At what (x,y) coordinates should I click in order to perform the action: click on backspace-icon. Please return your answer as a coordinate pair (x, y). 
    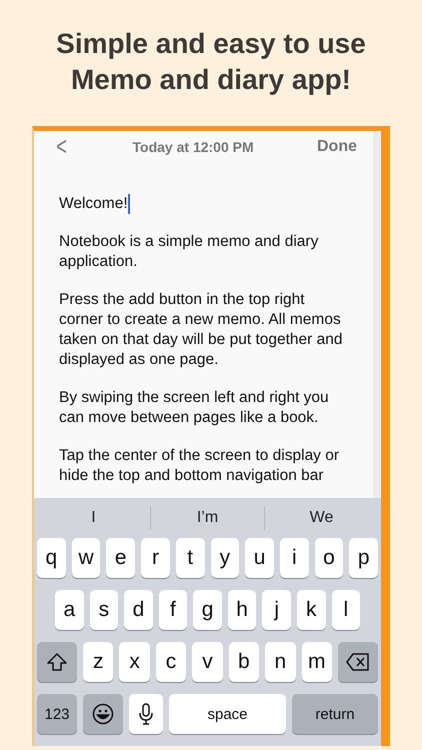
    Looking at the image, I should click on (358, 662).